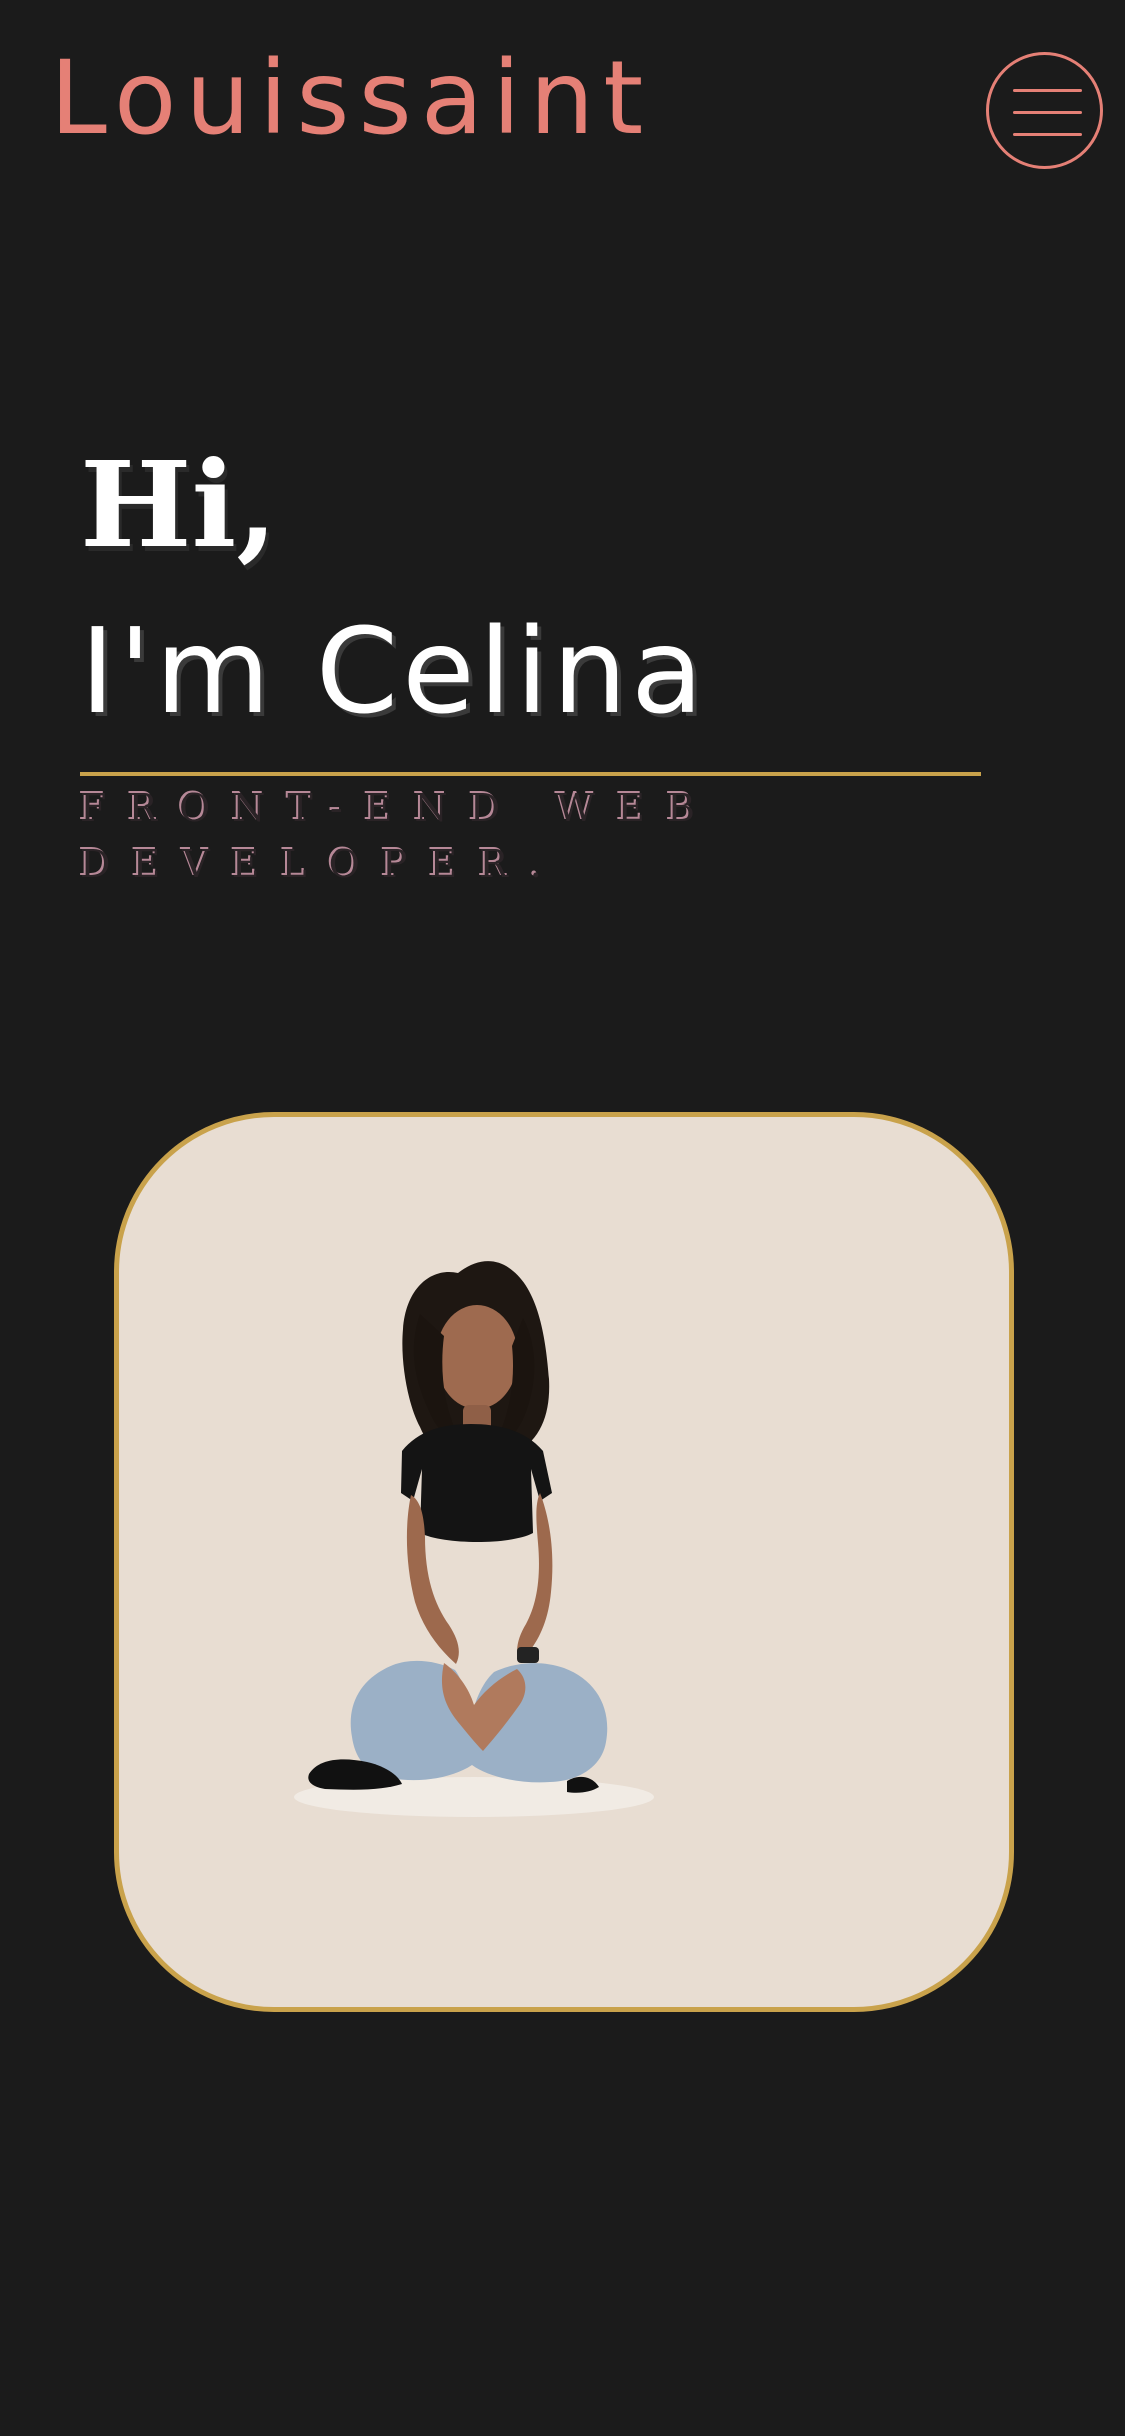  I want to click on profile-photo, so click(474, 1539).